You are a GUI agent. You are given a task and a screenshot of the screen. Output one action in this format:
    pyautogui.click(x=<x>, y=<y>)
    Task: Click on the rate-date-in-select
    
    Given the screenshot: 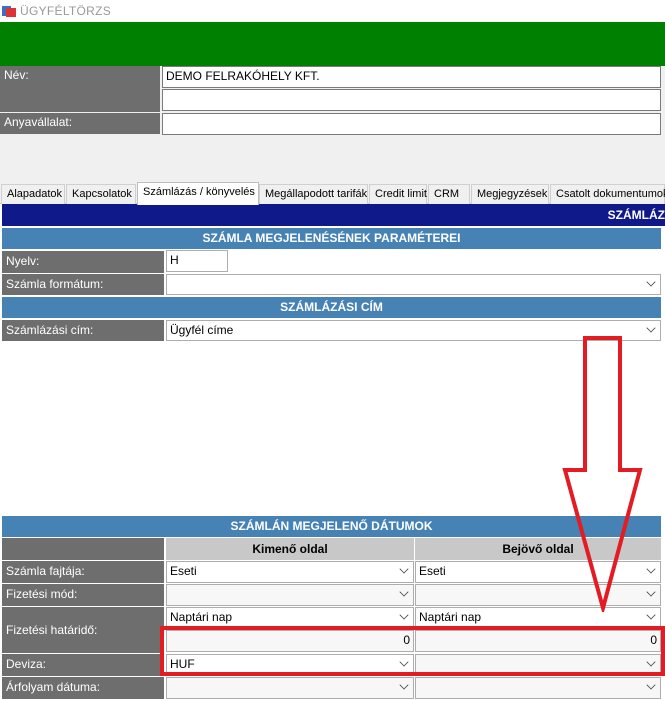 What is the action you would take?
    pyautogui.click(x=538, y=688)
    